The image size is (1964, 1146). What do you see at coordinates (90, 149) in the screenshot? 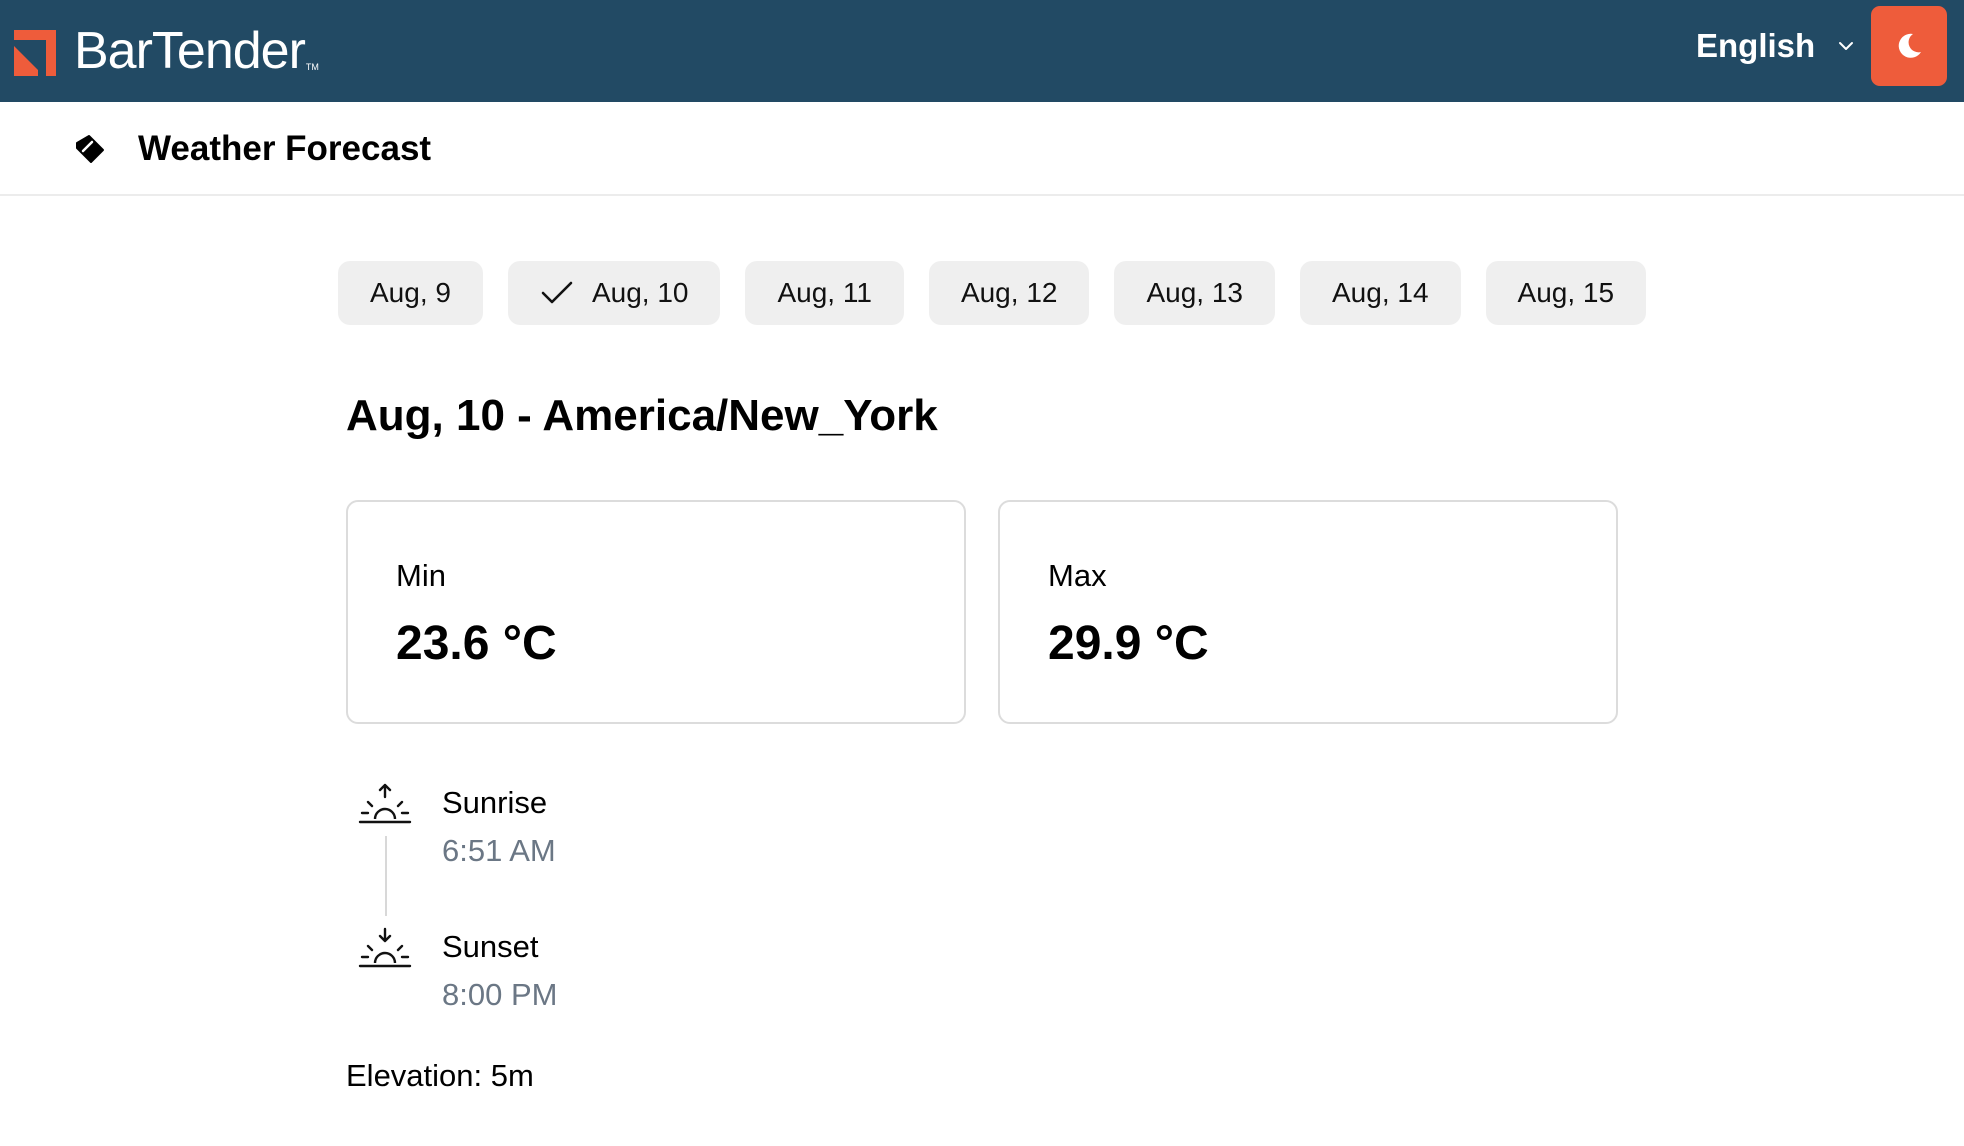
I see `tag-icon` at bounding box center [90, 149].